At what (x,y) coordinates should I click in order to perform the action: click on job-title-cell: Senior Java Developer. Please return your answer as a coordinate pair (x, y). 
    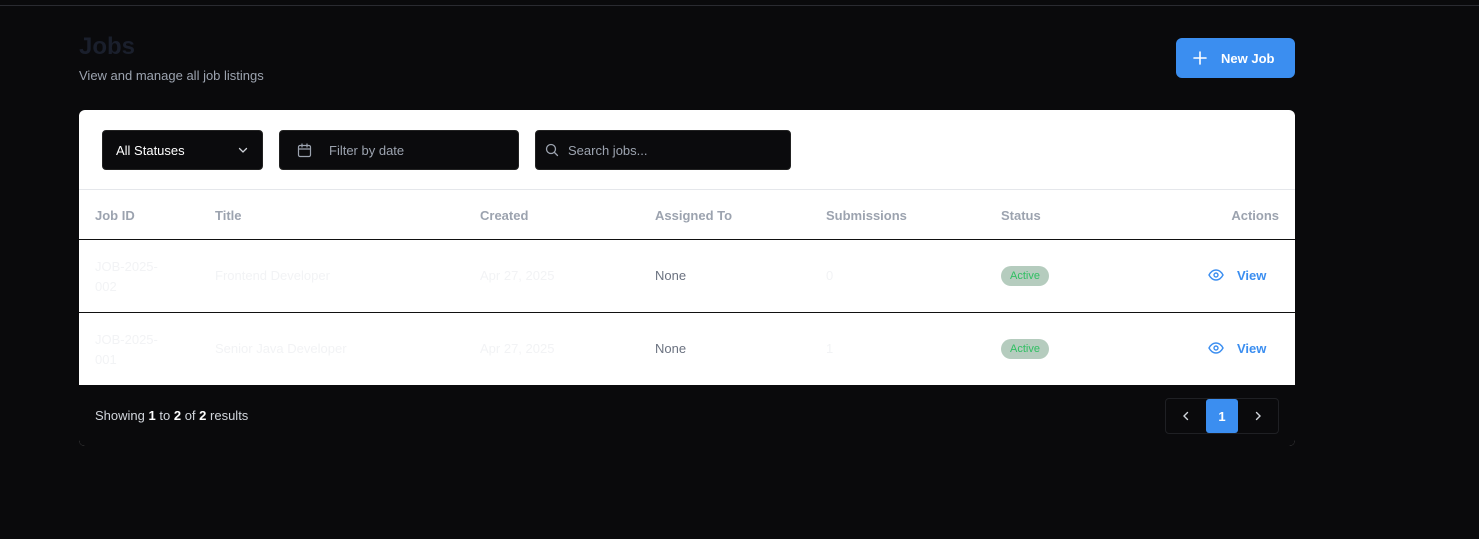
    Looking at the image, I should click on (281, 348).